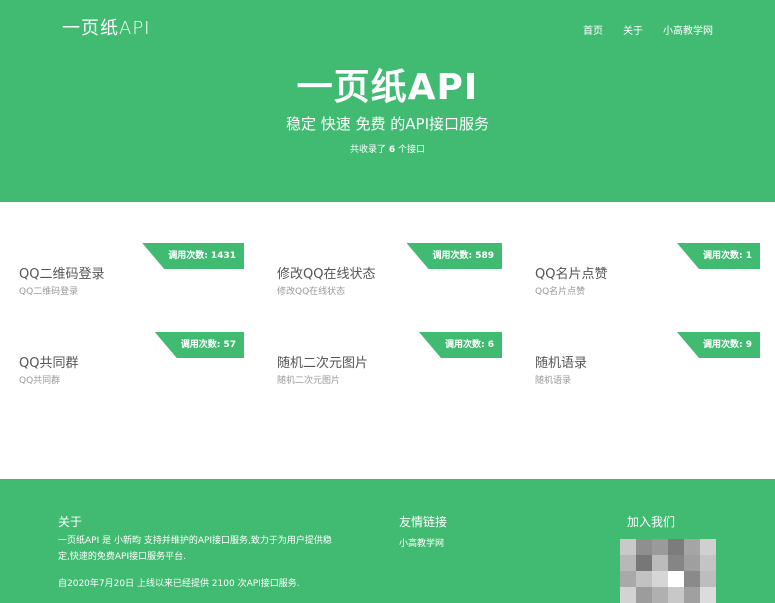  I want to click on footer-links-heading: 友情链接, so click(423, 522).